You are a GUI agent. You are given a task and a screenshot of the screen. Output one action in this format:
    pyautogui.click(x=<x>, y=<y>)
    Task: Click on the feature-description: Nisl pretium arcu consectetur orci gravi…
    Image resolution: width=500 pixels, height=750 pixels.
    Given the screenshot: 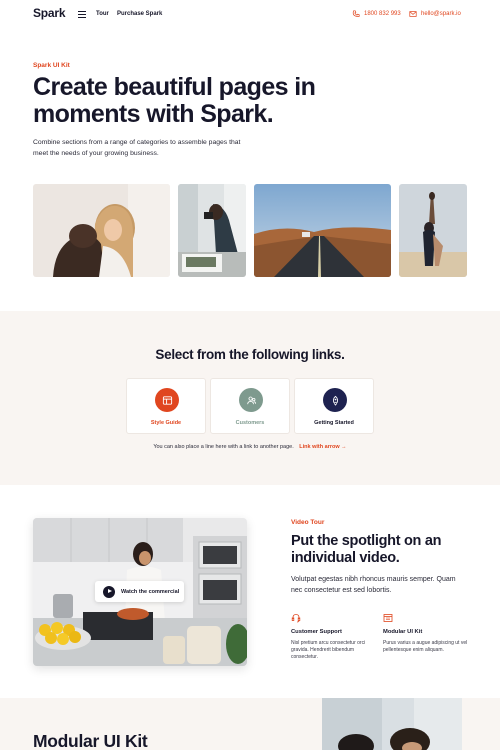 What is the action you would take?
    pyautogui.click(x=328, y=650)
    